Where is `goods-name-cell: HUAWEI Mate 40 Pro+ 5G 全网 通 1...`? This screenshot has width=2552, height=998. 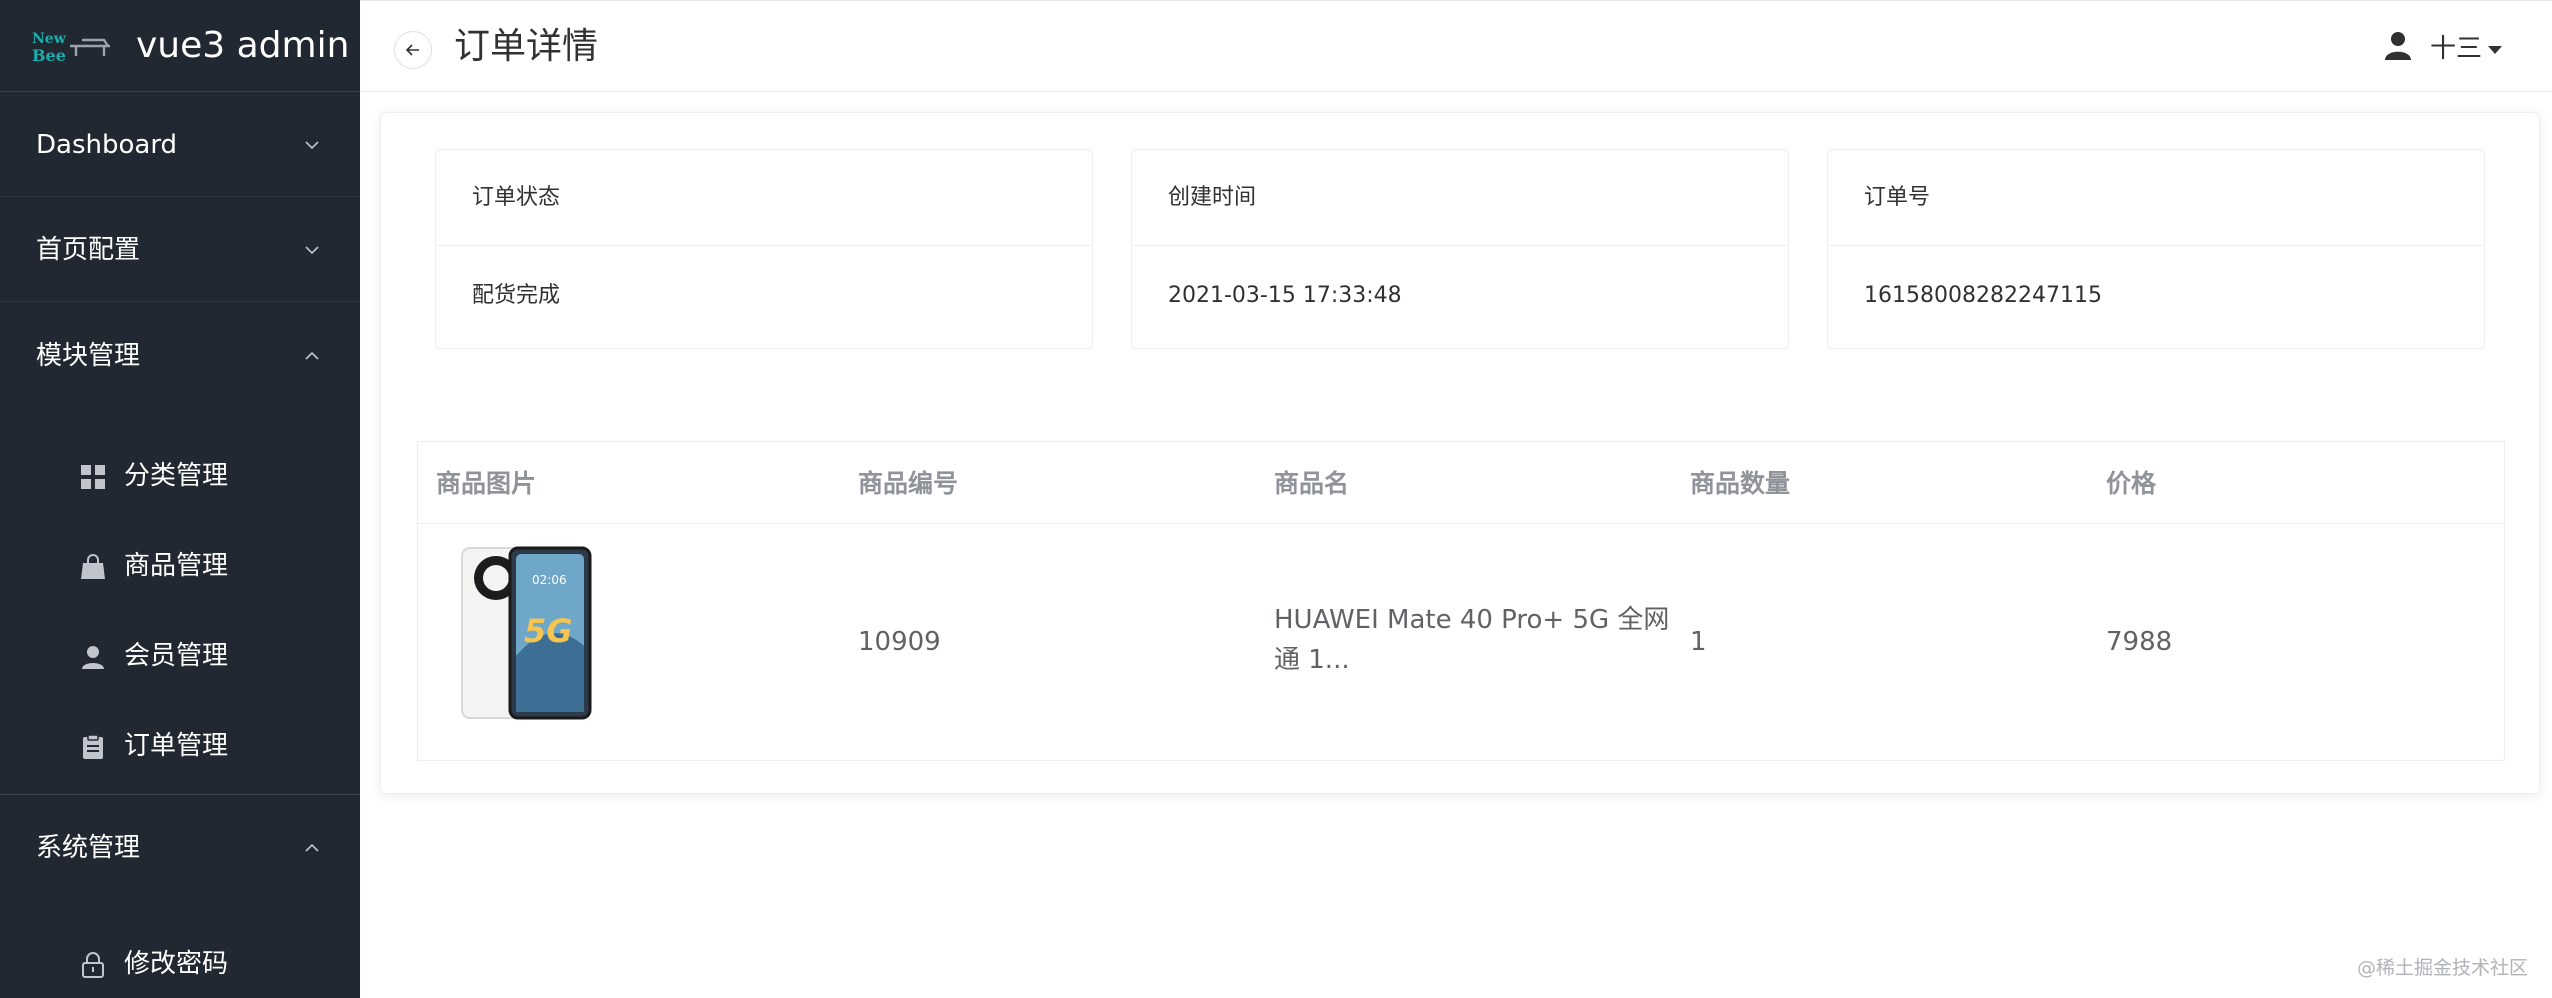 goods-name-cell: HUAWEI Mate 40 Pro+ 5G 全网 通 1... is located at coordinates (1472, 640).